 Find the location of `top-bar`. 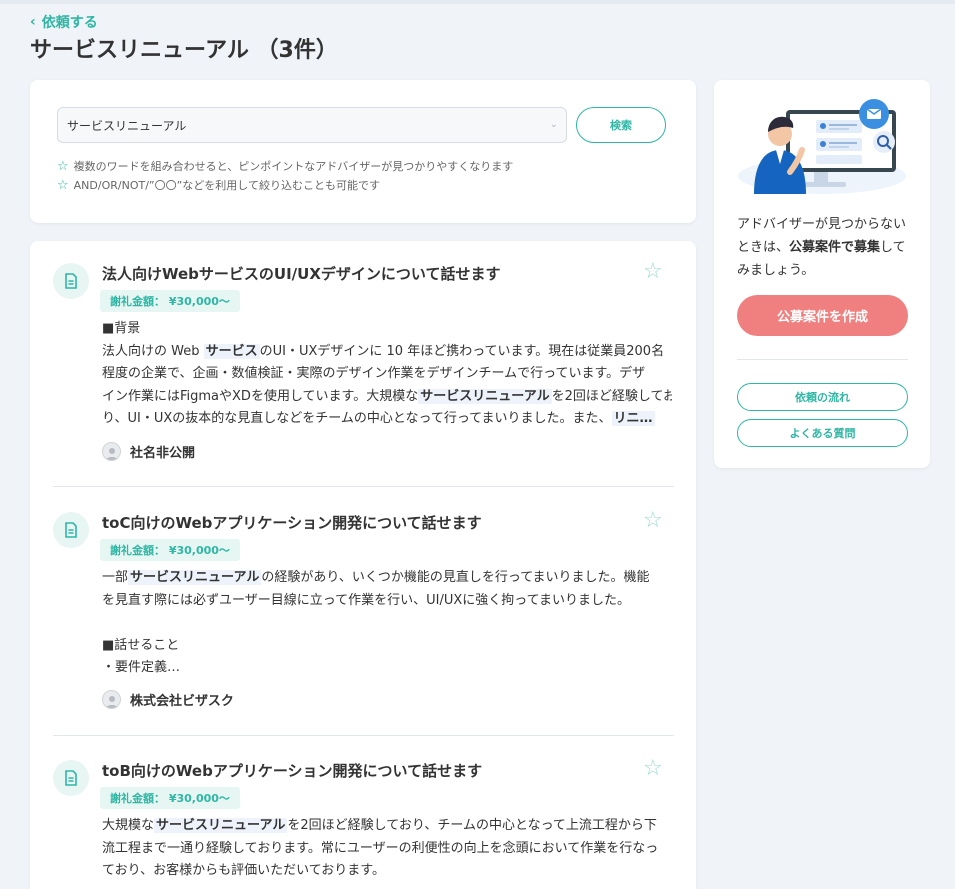

top-bar is located at coordinates (477, 2).